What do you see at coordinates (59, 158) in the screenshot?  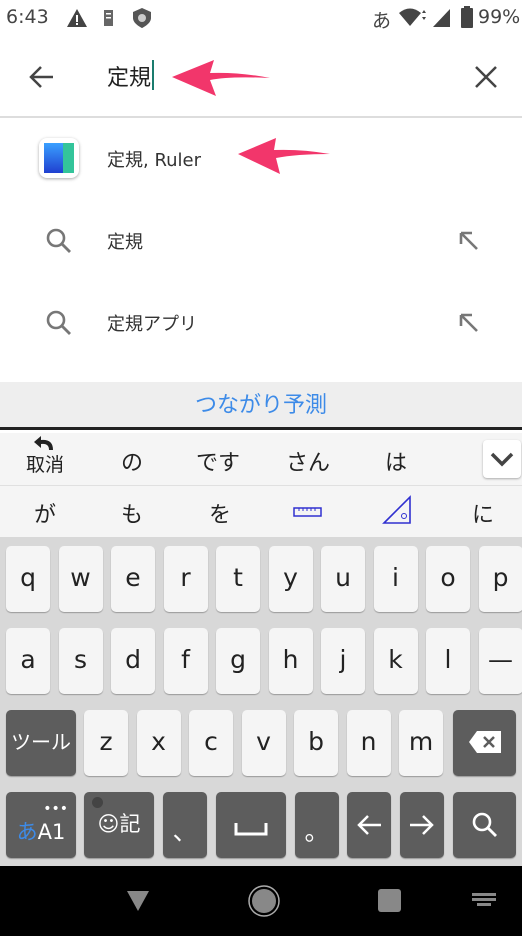 I see `ruler-app-icon` at bounding box center [59, 158].